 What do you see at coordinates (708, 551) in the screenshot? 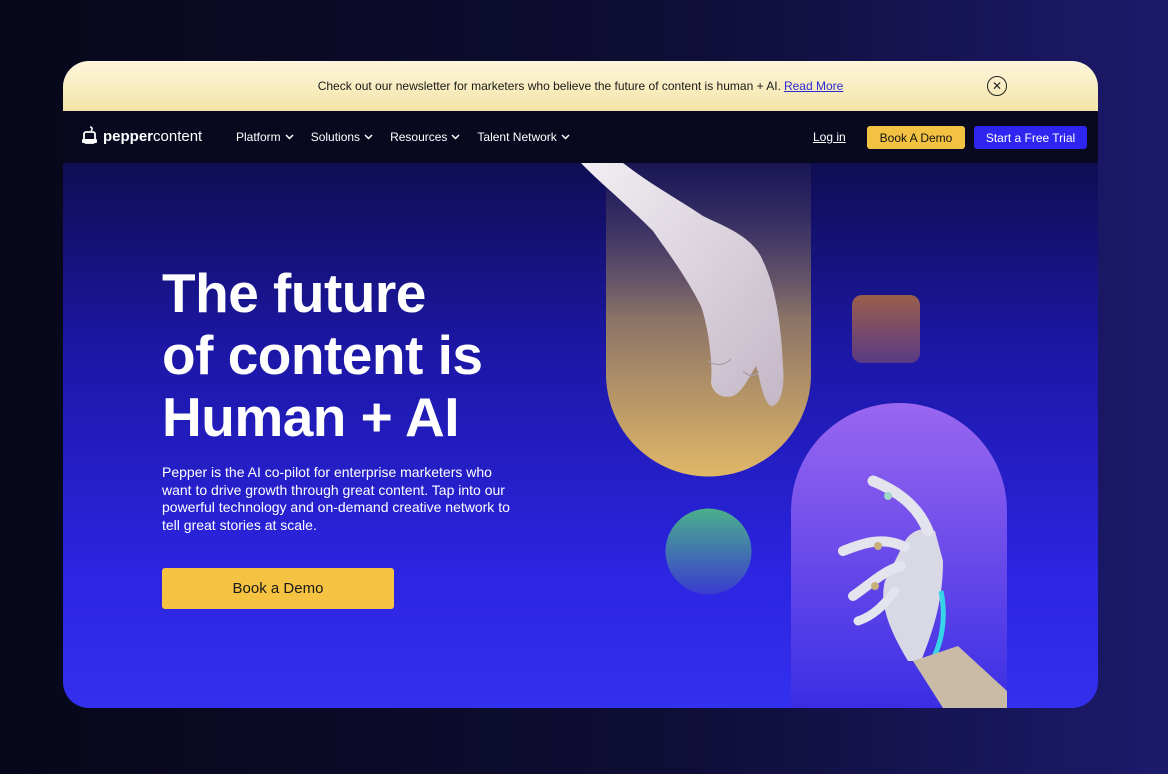
I see `teal-circle-shape` at bounding box center [708, 551].